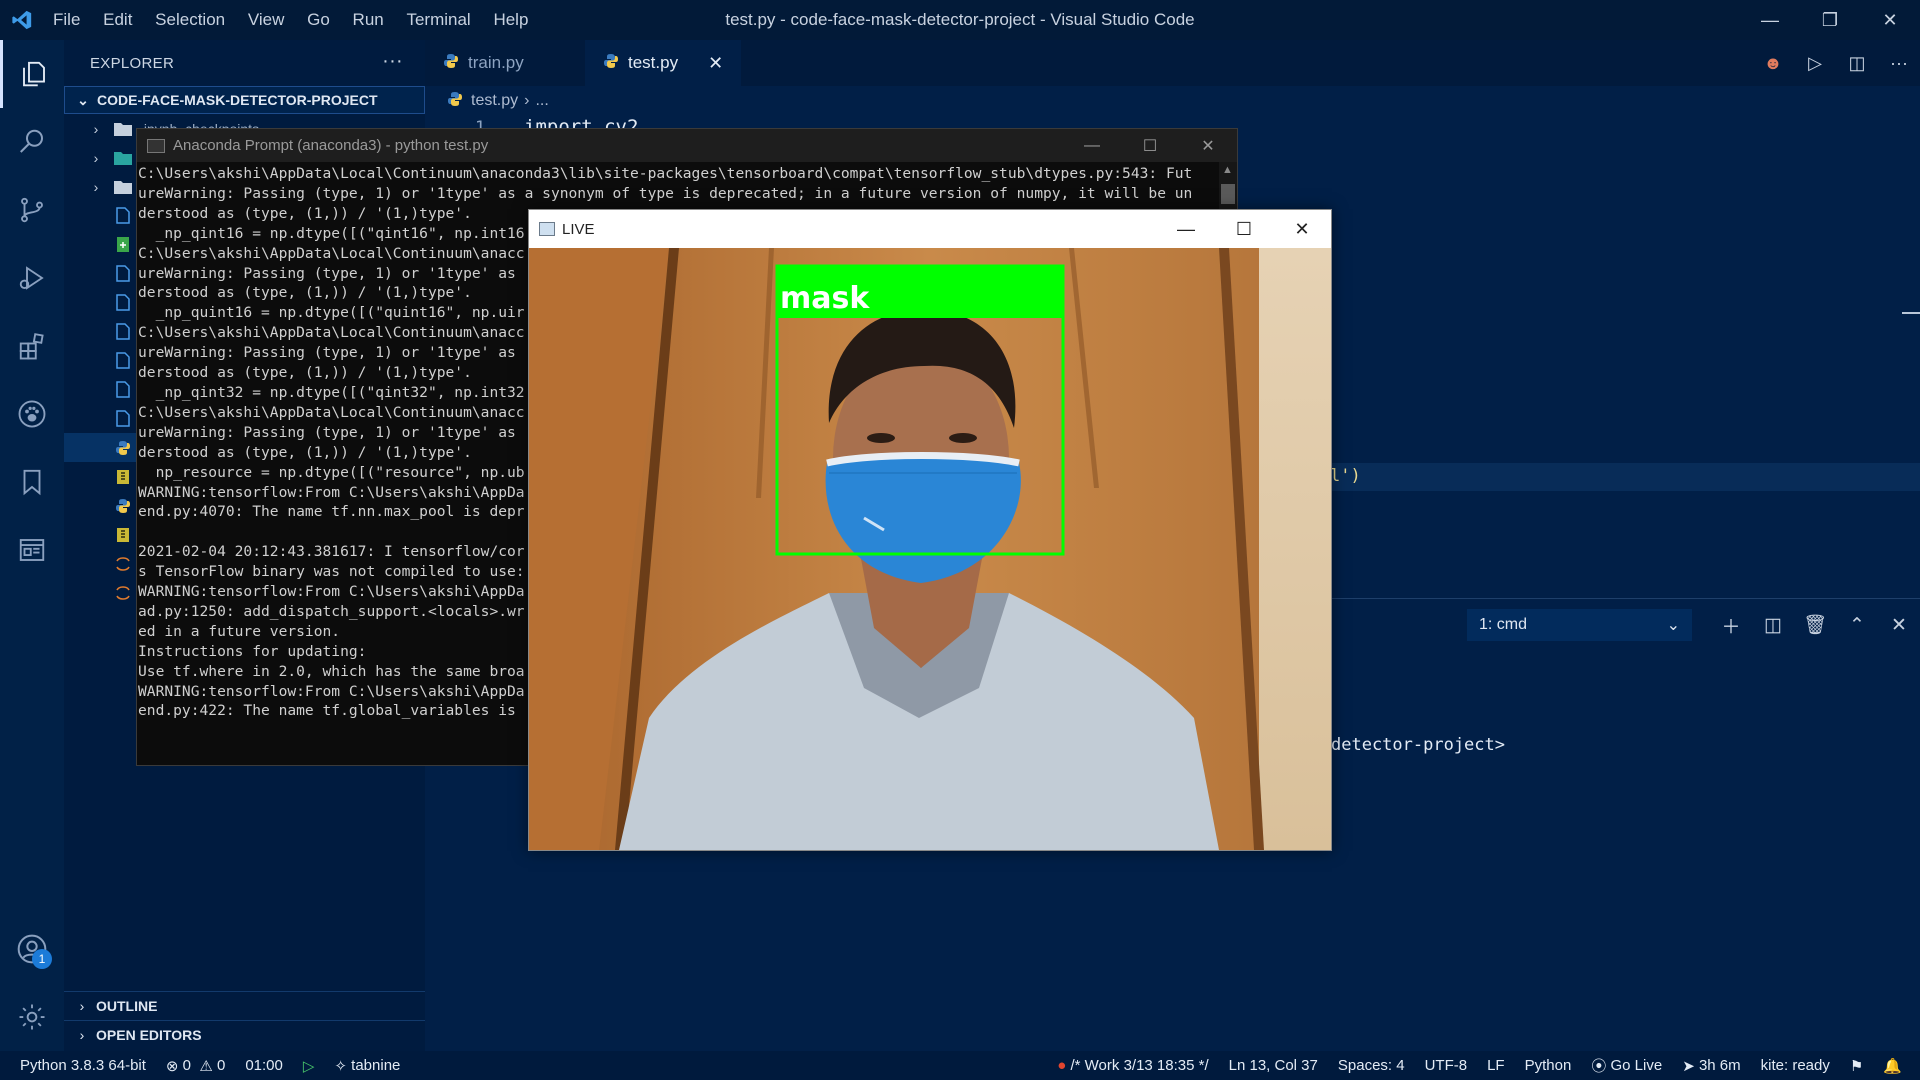 The image size is (1920, 1080). I want to click on menu-selection: Selection, so click(190, 19).